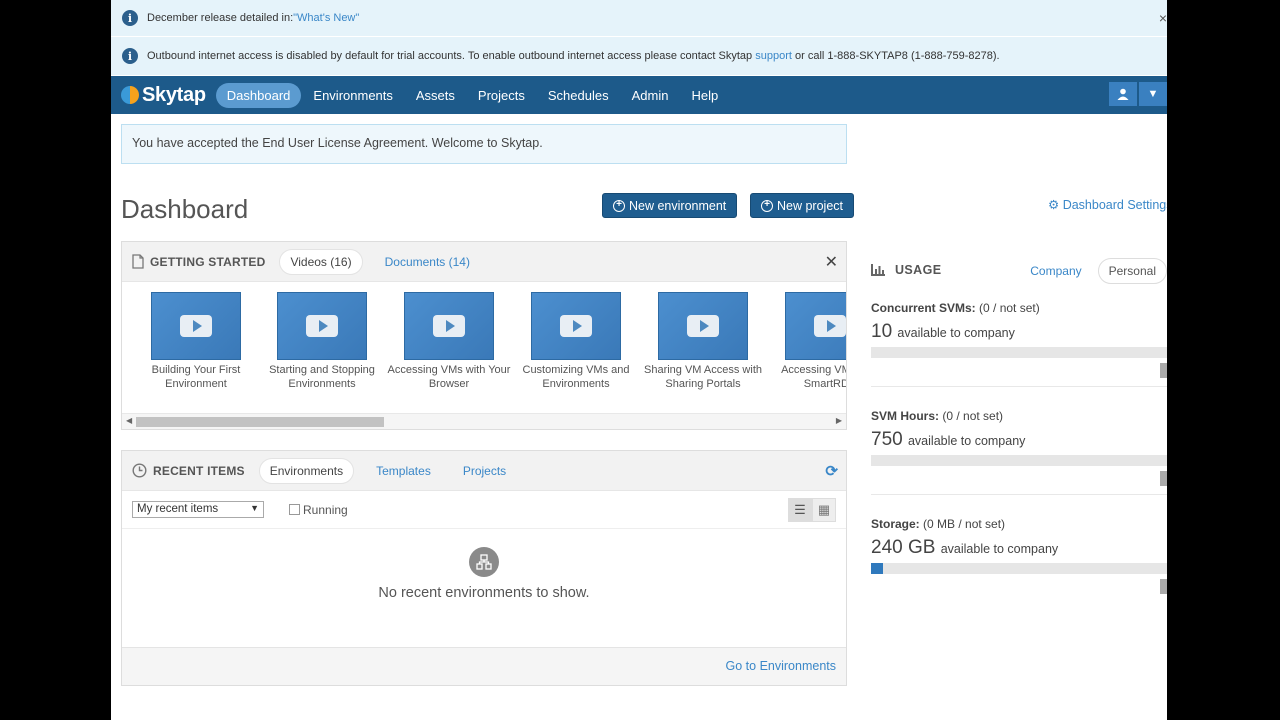 The height and width of the screenshot is (720, 1280). I want to click on metric-value: 240 GB, so click(903, 547).